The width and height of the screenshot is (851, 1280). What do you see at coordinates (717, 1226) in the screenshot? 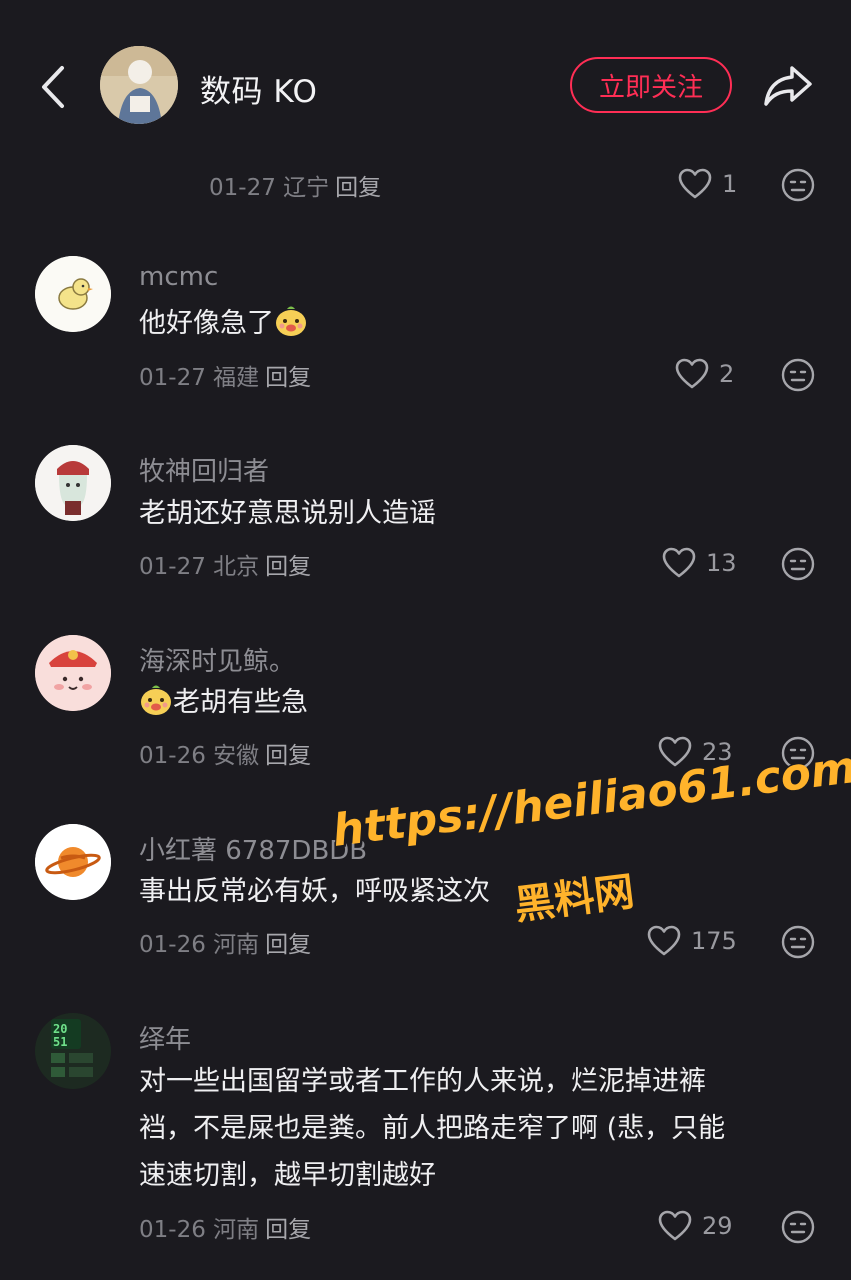
I see `like-count: 29` at bounding box center [717, 1226].